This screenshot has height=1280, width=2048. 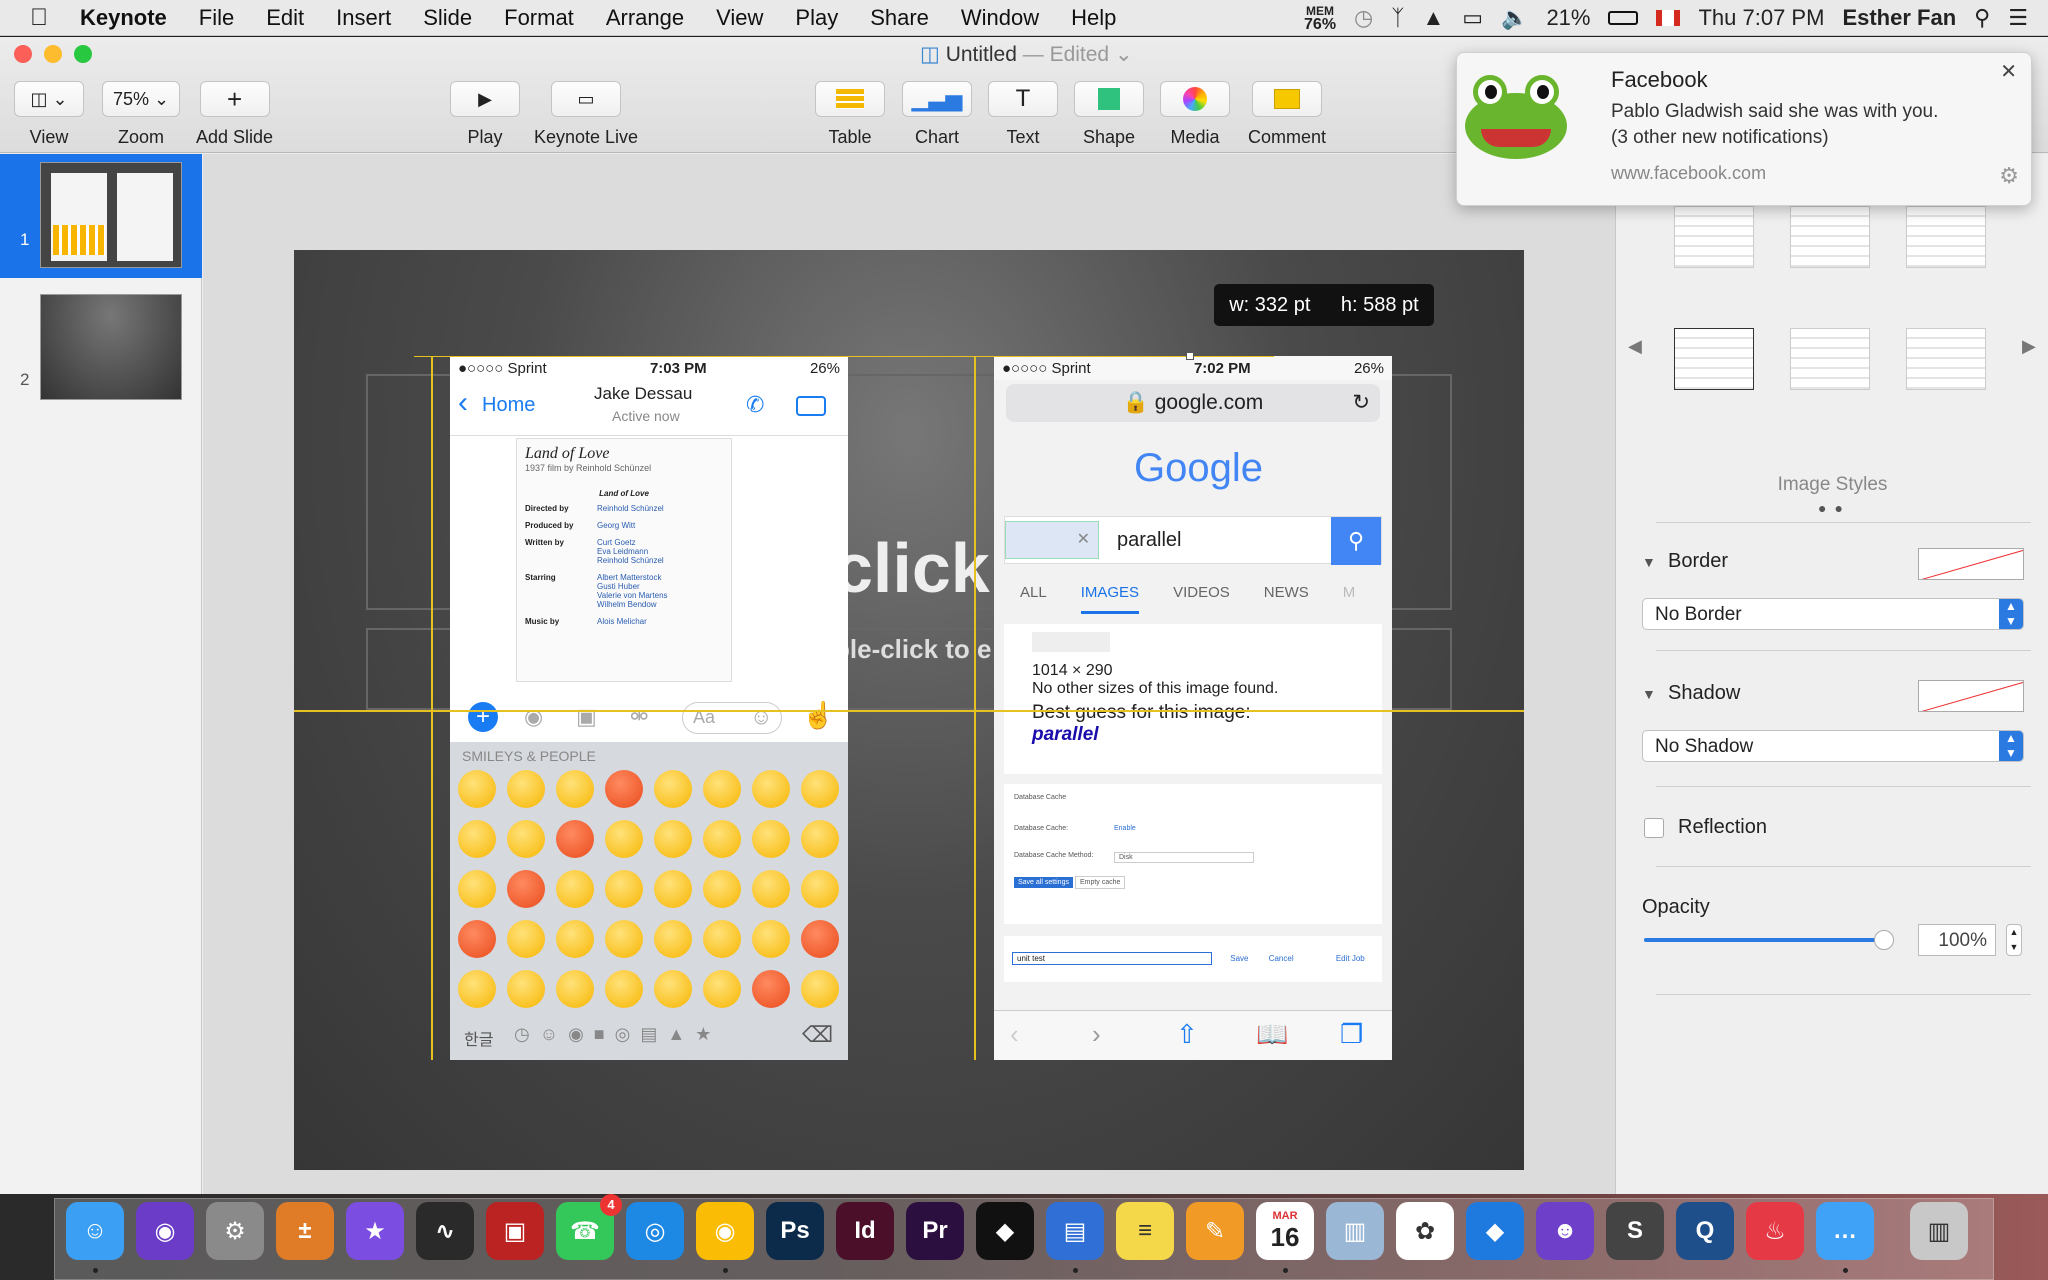 I want to click on chart-tool: ▁▃▅ Chart, so click(x=937, y=114).